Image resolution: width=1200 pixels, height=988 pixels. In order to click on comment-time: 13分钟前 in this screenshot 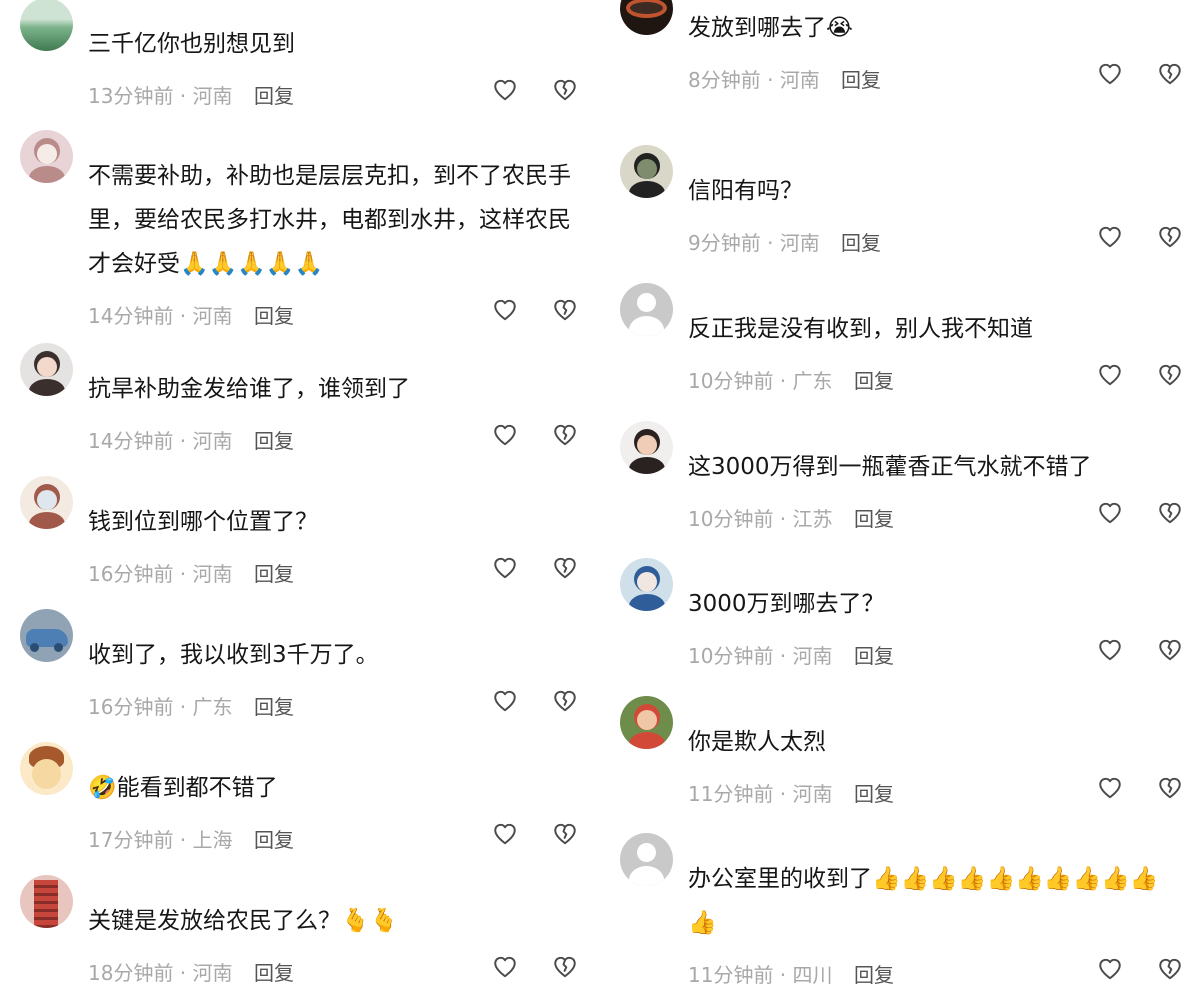, I will do `click(131, 96)`.